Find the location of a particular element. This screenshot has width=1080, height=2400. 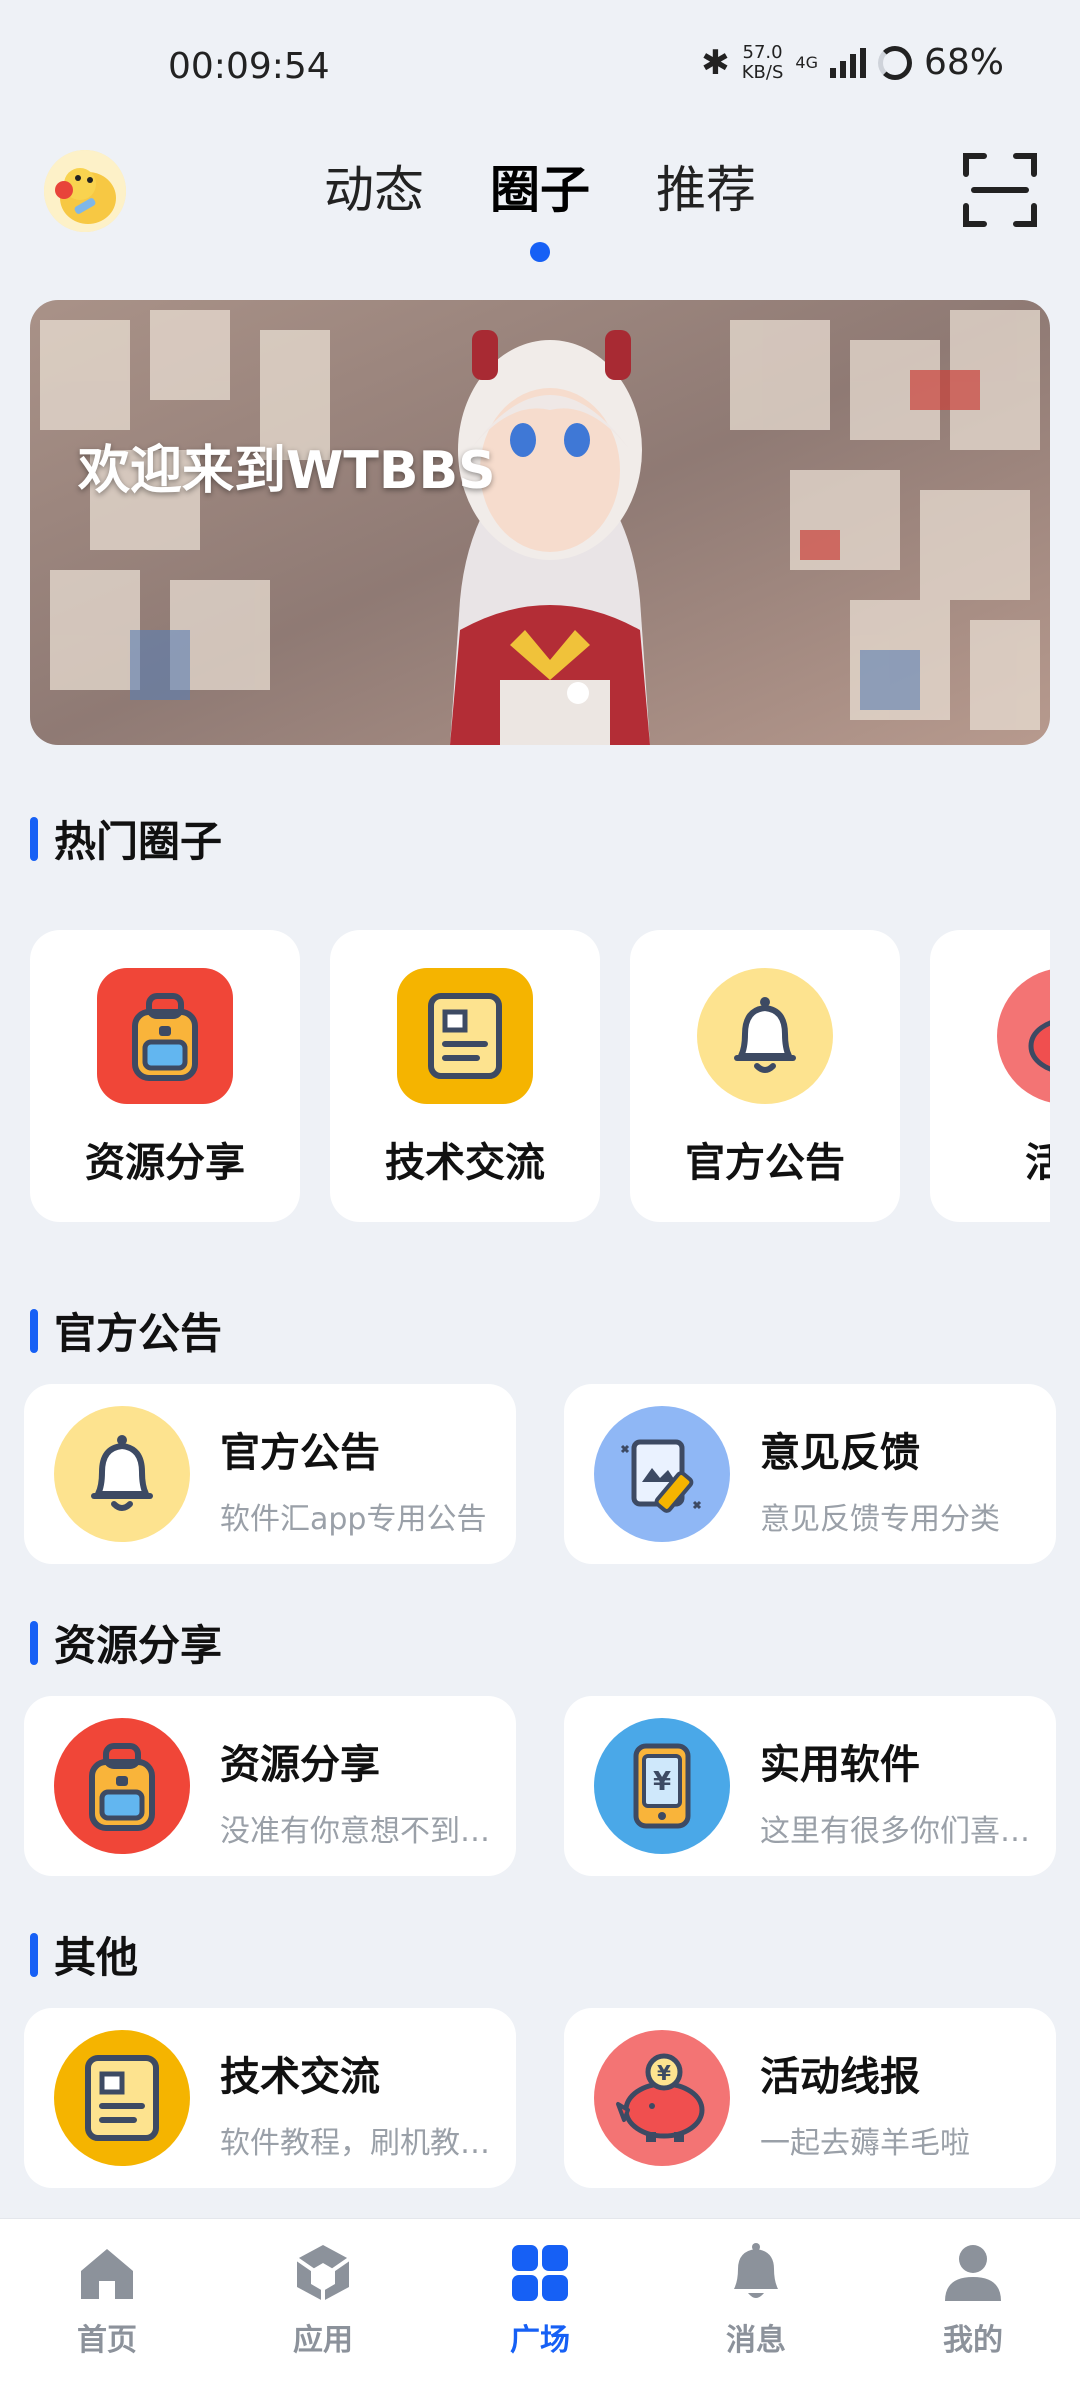

network-type: 4G is located at coordinates (806, 62).